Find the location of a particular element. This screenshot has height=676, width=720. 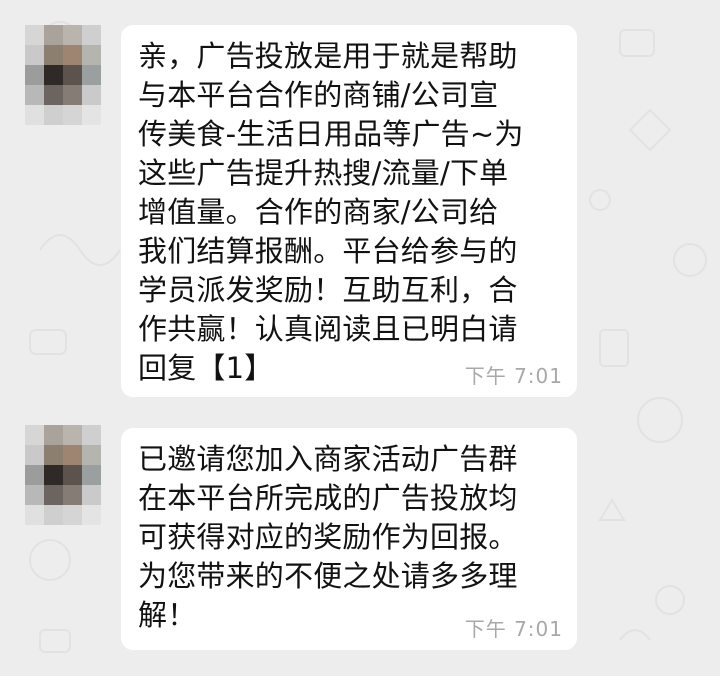

message-line: 学员派发奖励！互助互利，合 is located at coordinates (328, 290).